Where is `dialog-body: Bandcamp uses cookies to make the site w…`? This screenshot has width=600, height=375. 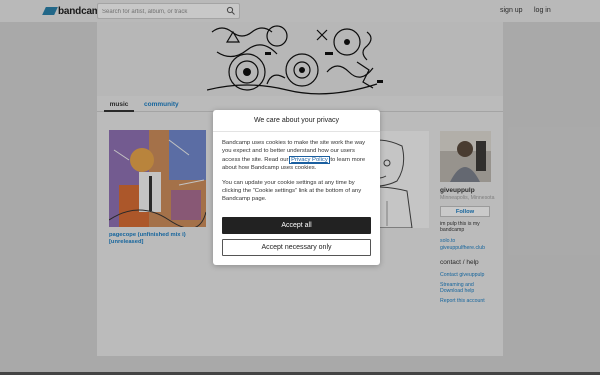
dialog-body: Bandcamp uses cookies to make the site w… is located at coordinates (296, 168).